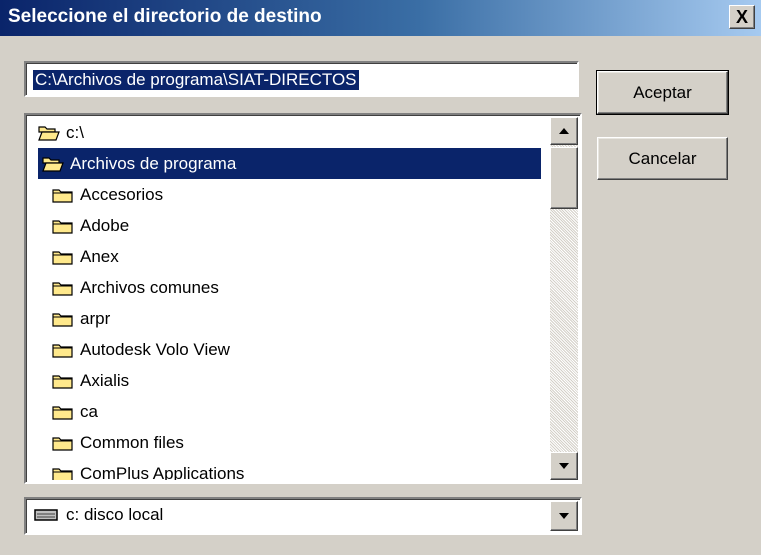 The width and height of the screenshot is (761, 555). Describe the element at coordinates (564, 178) in the screenshot. I see `scroll-thumb` at that location.